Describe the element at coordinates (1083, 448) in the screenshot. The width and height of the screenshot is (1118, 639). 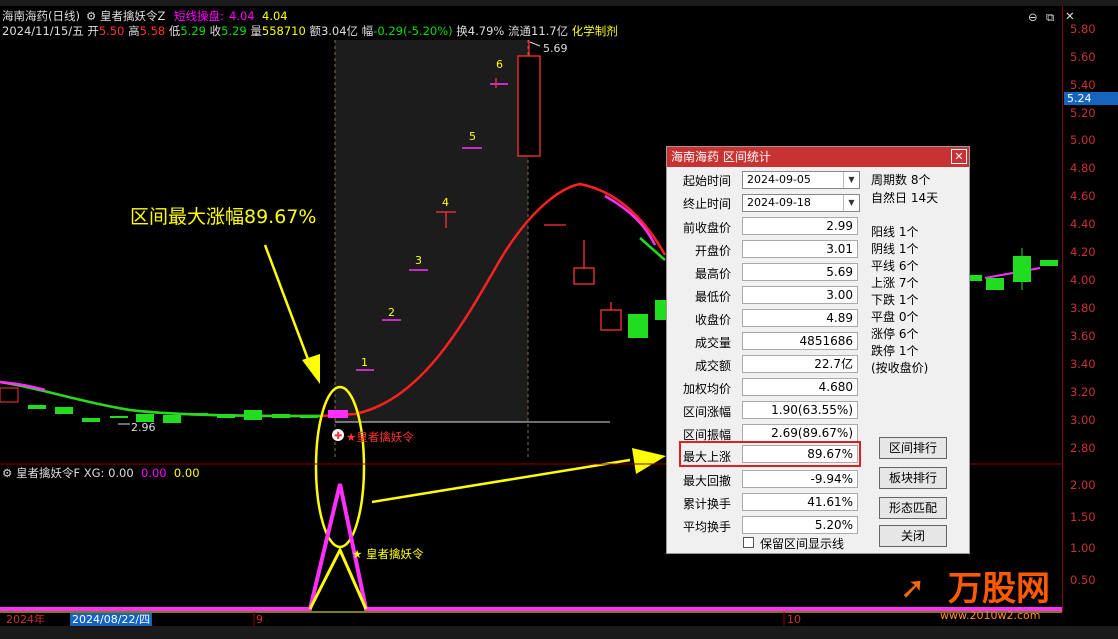
I see `price-tick: 2.80` at that location.